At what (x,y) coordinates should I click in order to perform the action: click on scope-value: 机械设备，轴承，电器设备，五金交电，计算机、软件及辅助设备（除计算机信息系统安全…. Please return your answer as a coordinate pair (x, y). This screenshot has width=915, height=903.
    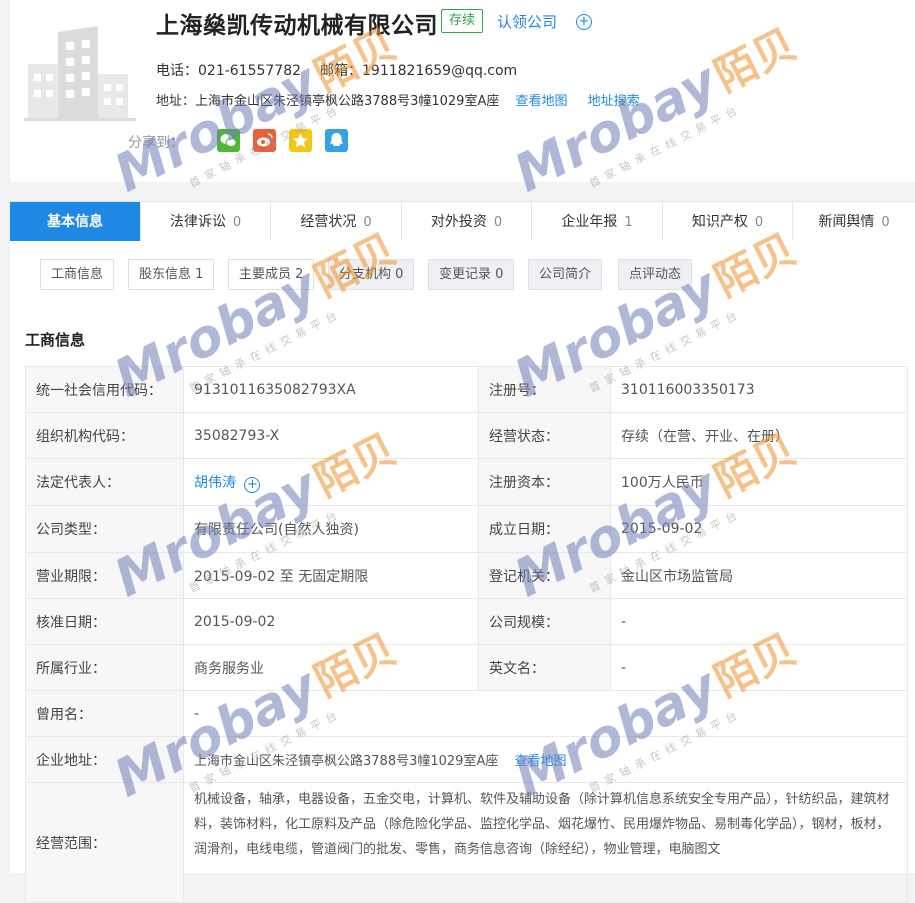
    Looking at the image, I should click on (545, 842).